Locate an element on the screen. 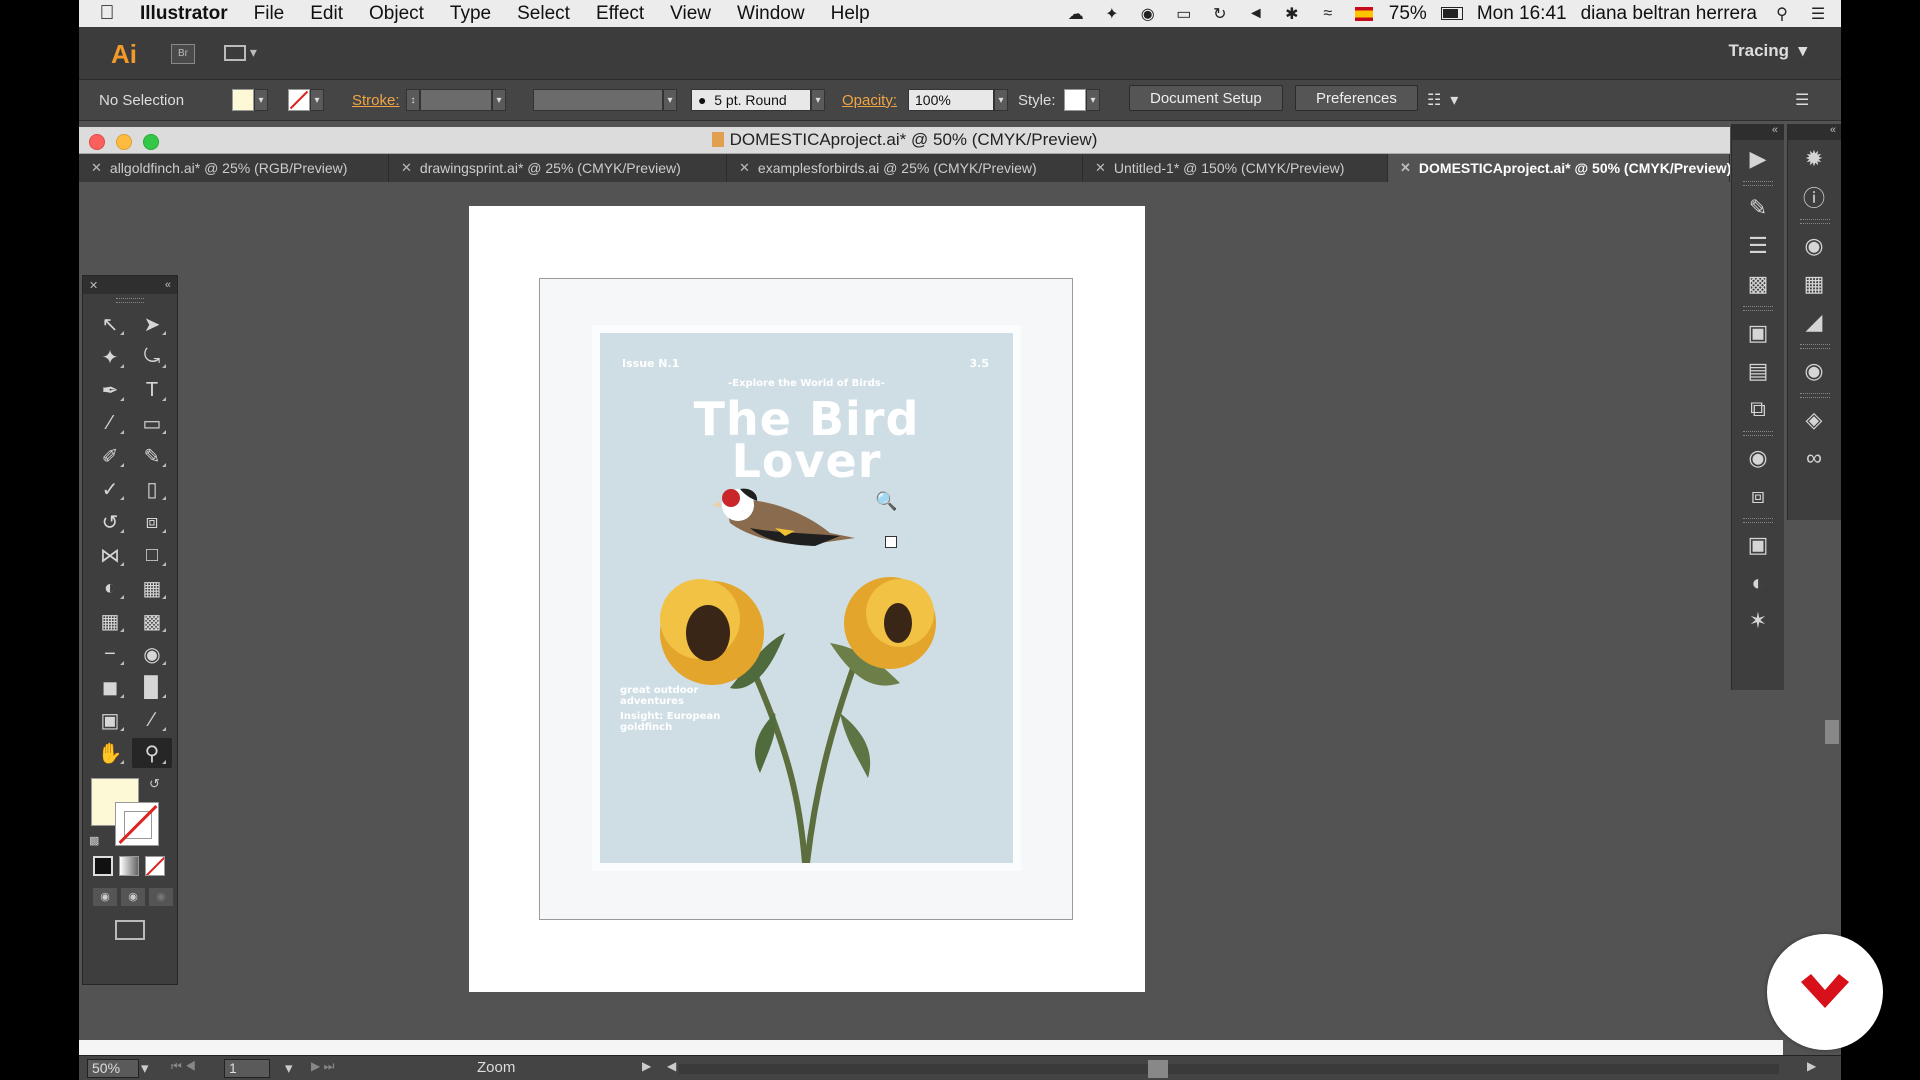 This screenshot has height=1080, width=1920. brush-field: ● 5 pt. Round is located at coordinates (751, 100).